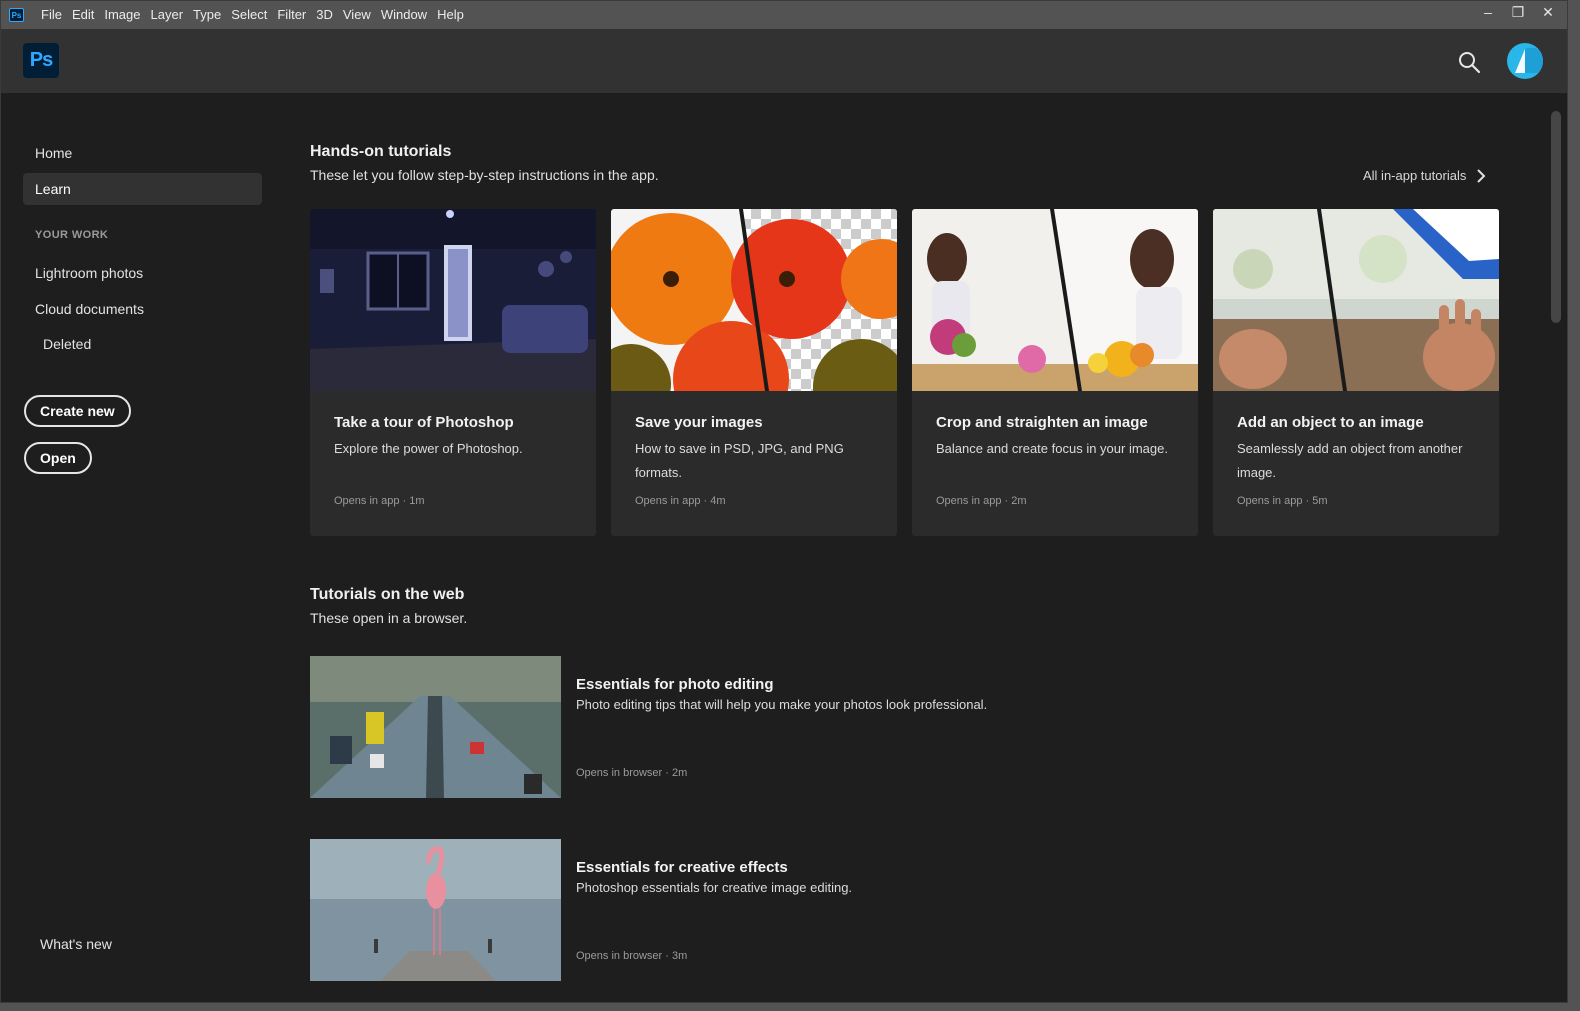  Describe the element at coordinates (1556, 217) in the screenshot. I see `scrollbar-thumb` at that location.